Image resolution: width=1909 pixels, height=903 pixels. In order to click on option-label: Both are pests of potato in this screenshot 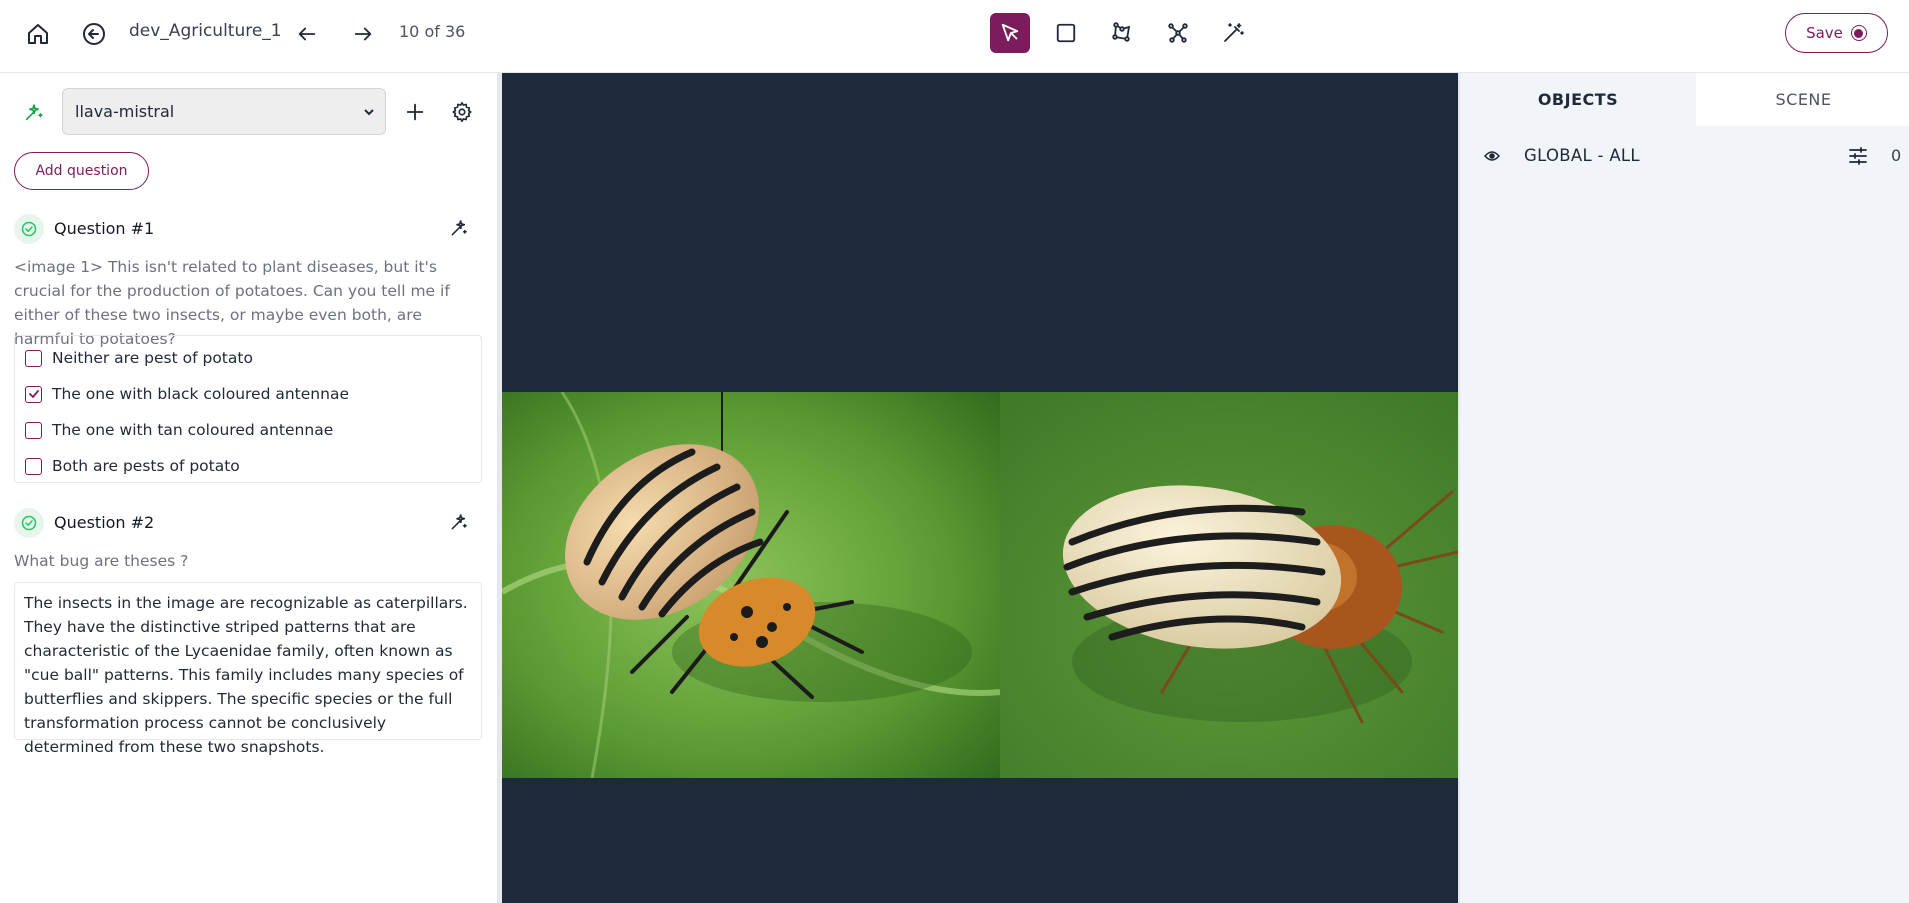, I will do `click(146, 466)`.